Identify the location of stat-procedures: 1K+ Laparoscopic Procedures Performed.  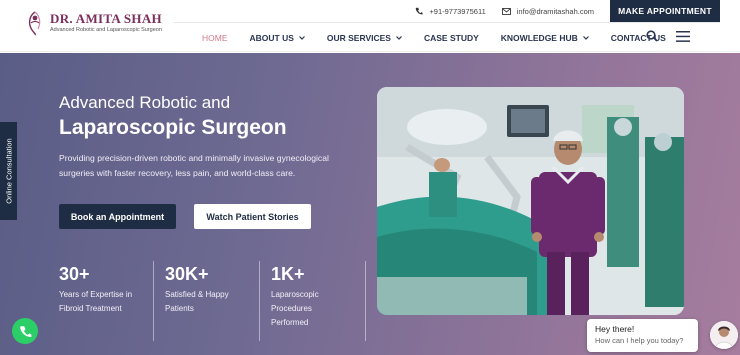
(295, 296).